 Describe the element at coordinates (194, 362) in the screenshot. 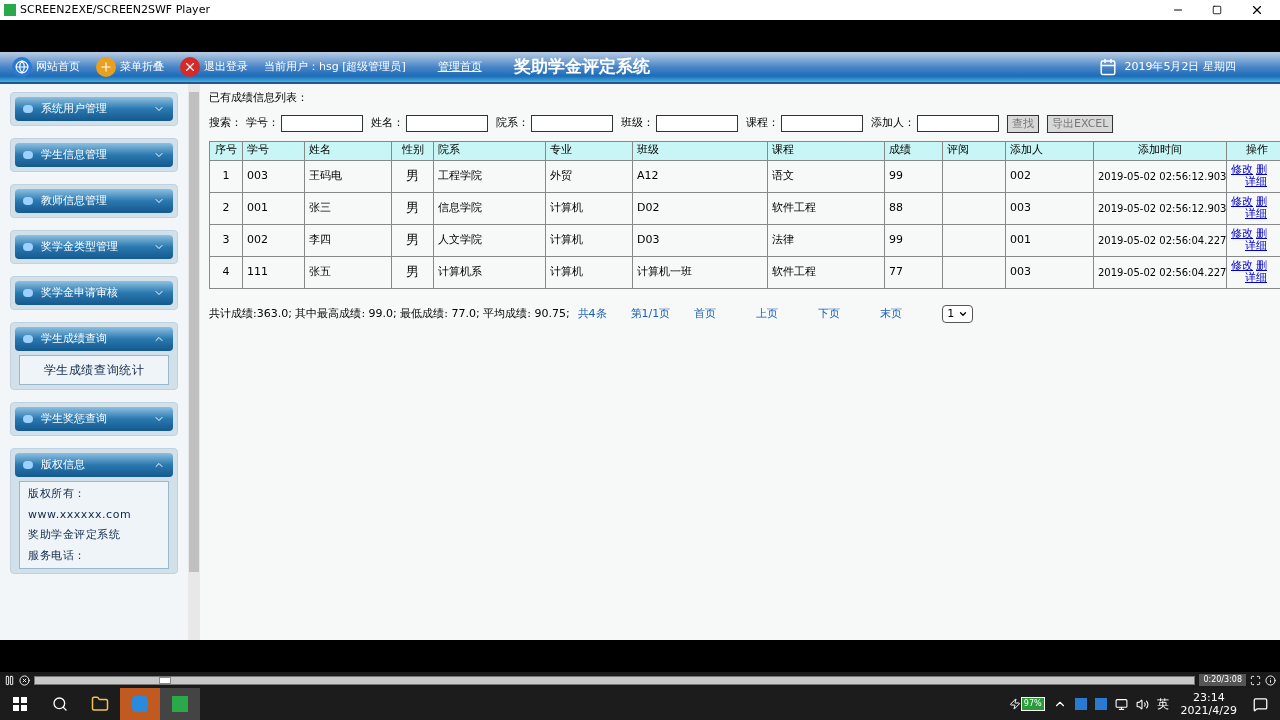

I see `sidebar-scrollbar` at that location.